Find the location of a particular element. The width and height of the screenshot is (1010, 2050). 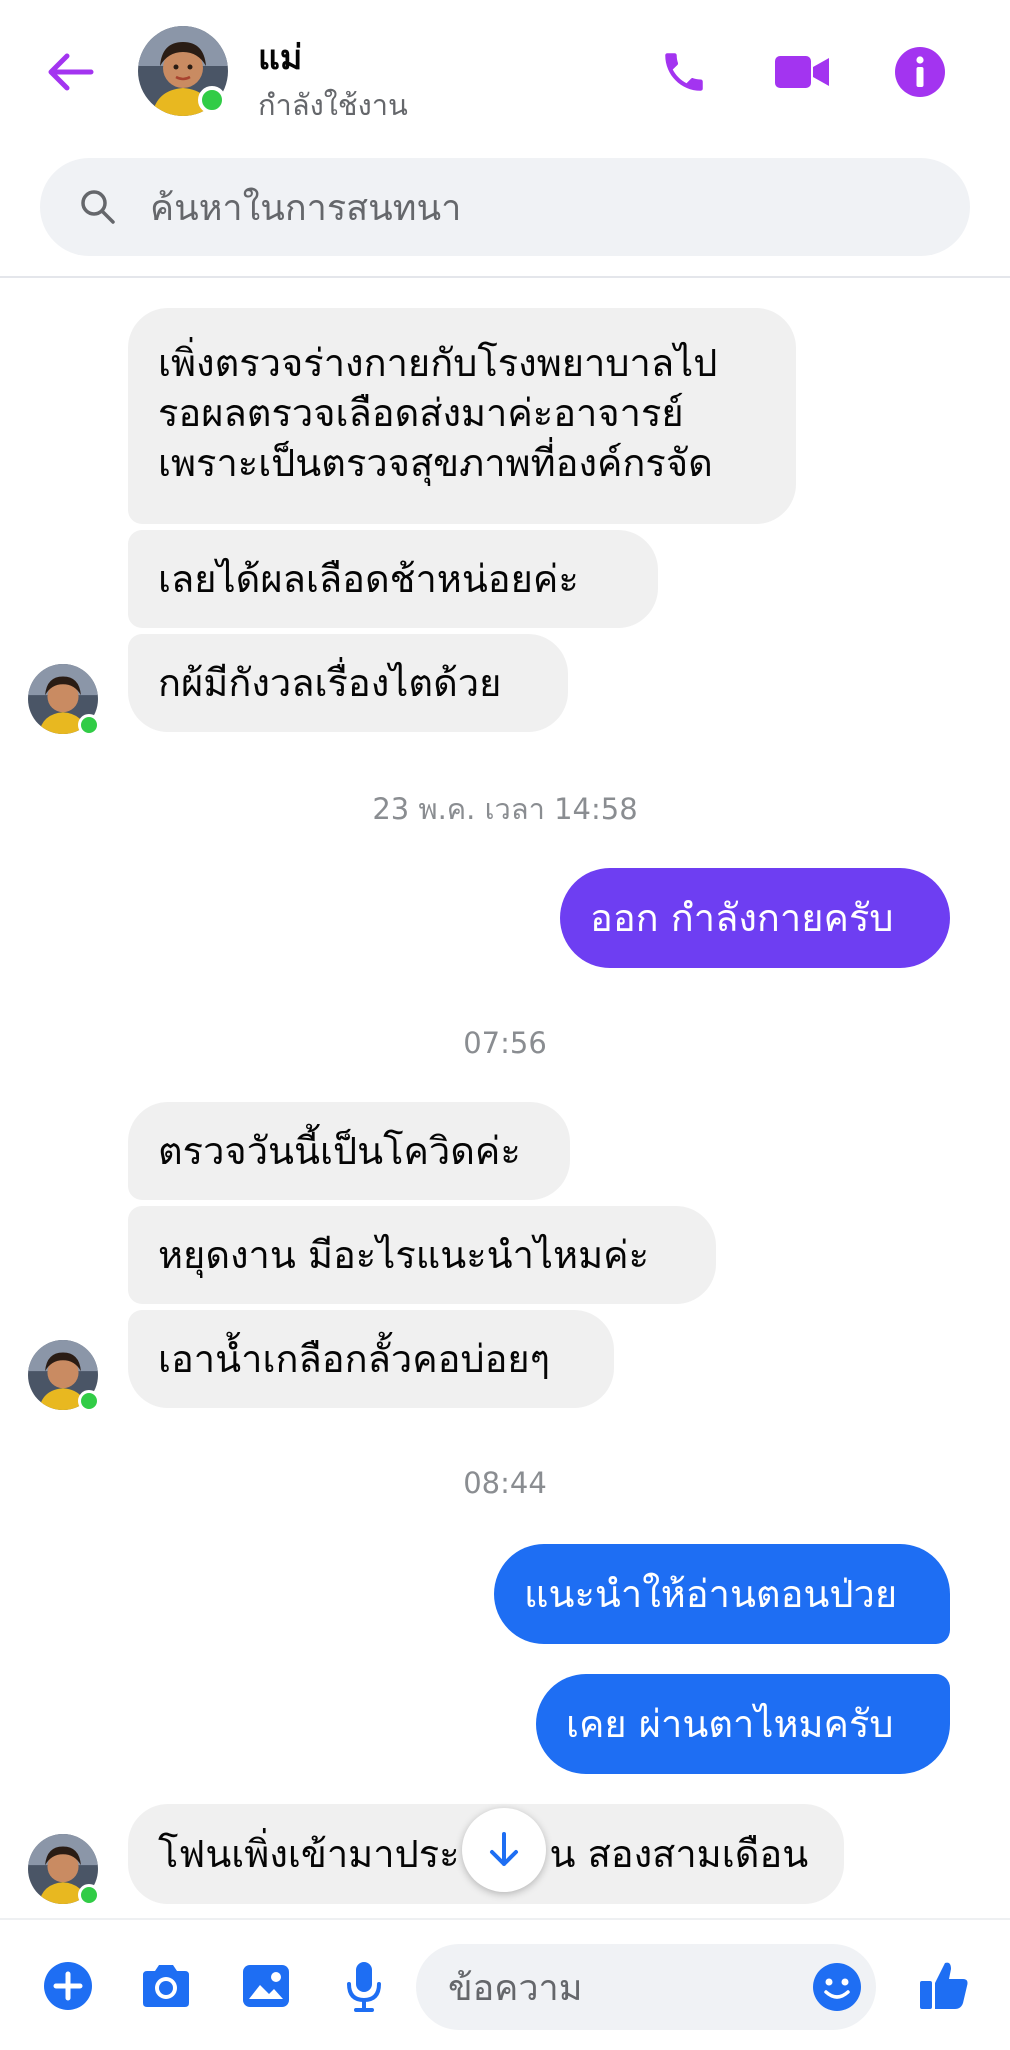

incoming-message: เลยได้ผลเลือดช้าหน่อยค่ะ is located at coordinates (393, 579).